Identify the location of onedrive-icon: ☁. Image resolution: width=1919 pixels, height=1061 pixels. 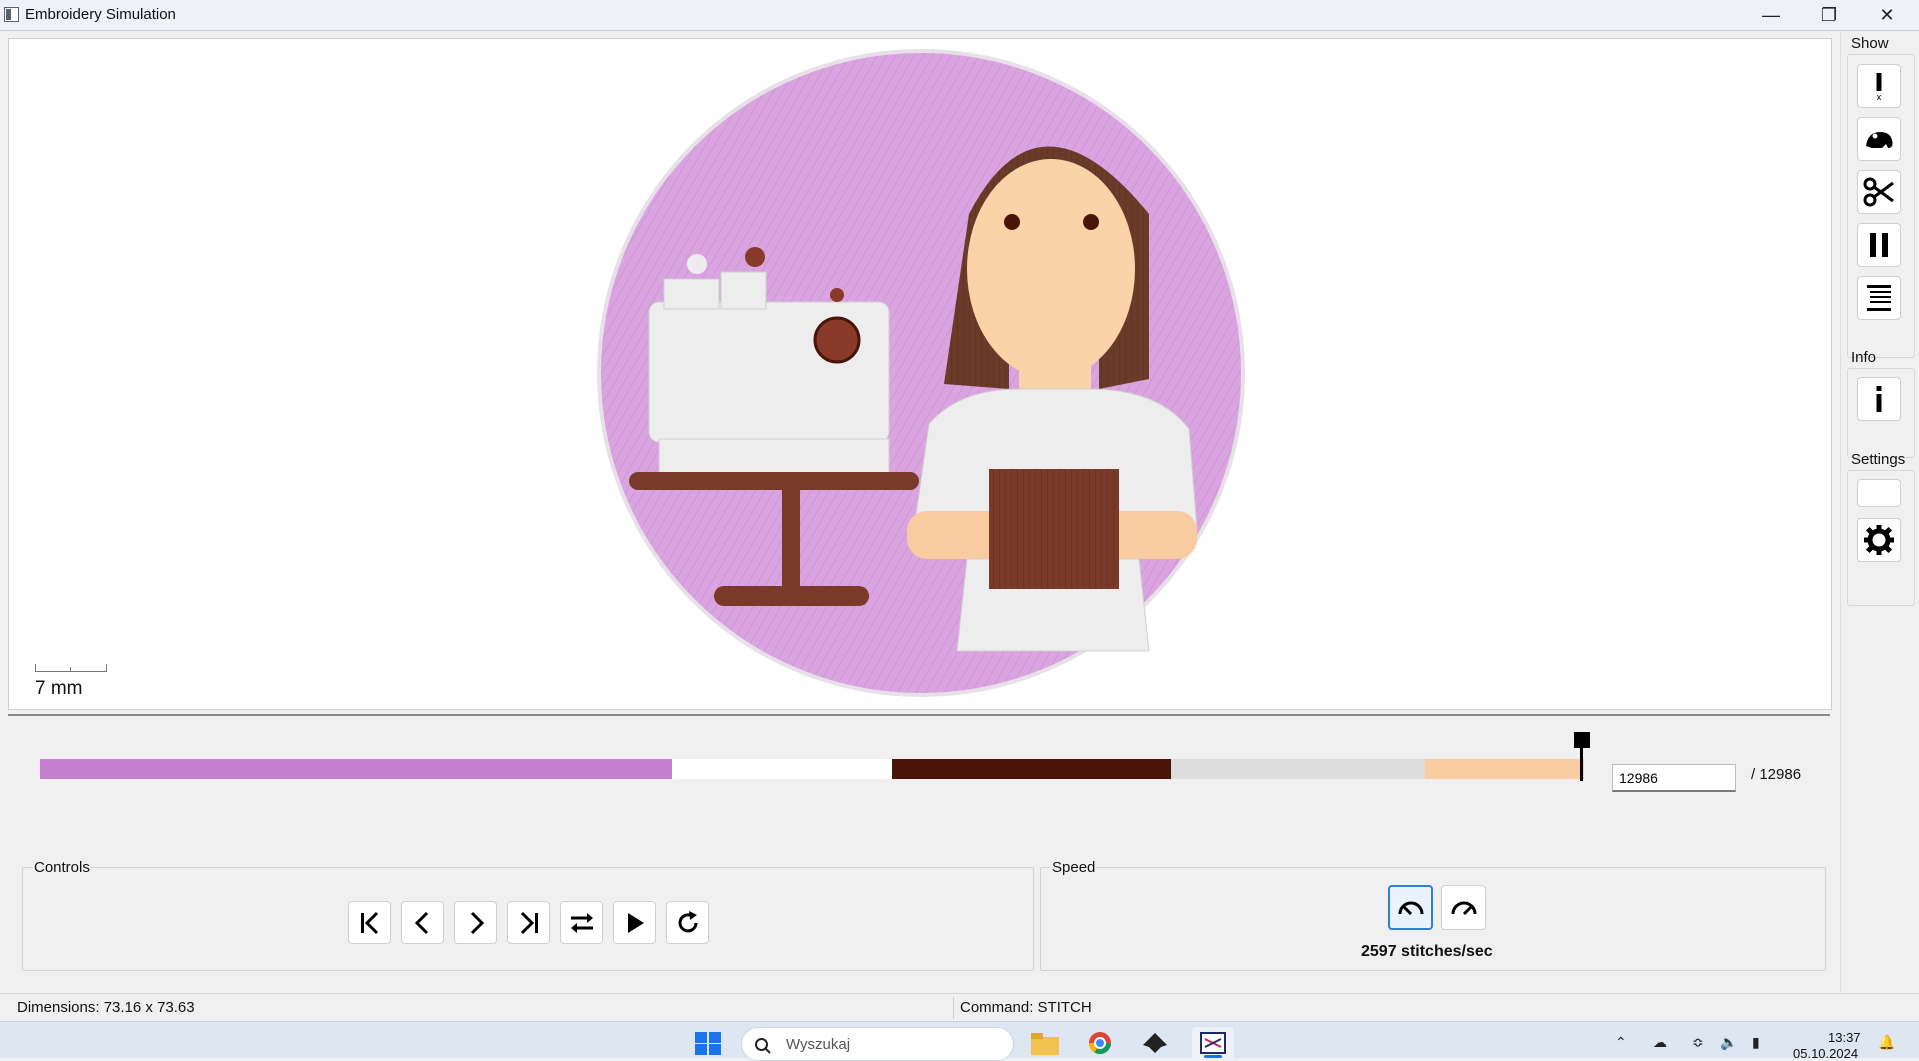
(1660, 1042).